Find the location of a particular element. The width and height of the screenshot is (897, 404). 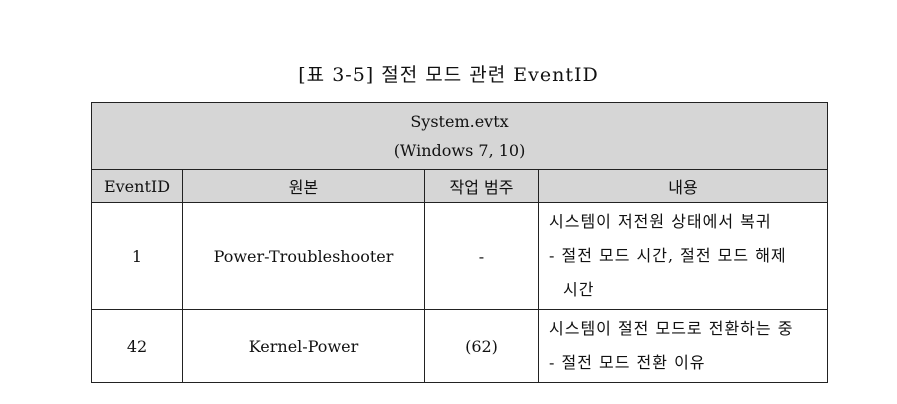

column-header-category: 작업 범주 is located at coordinates (481, 186).